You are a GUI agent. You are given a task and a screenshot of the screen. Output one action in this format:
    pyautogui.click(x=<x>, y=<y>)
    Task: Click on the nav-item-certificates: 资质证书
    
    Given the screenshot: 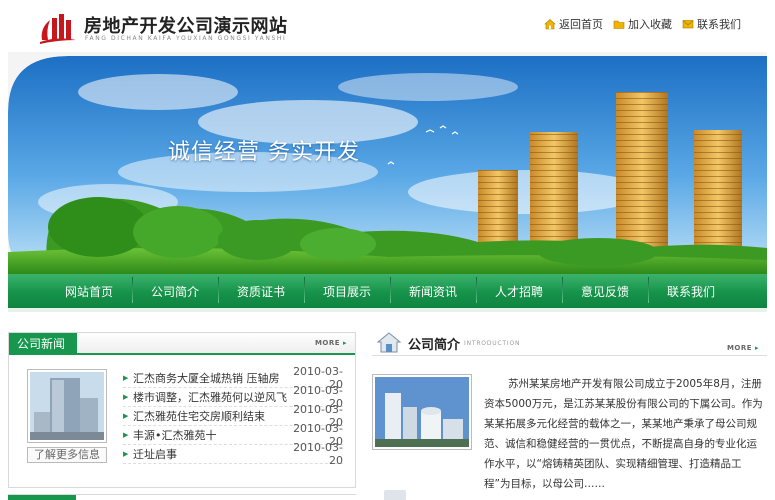 What is the action you would take?
    pyautogui.click(x=261, y=289)
    